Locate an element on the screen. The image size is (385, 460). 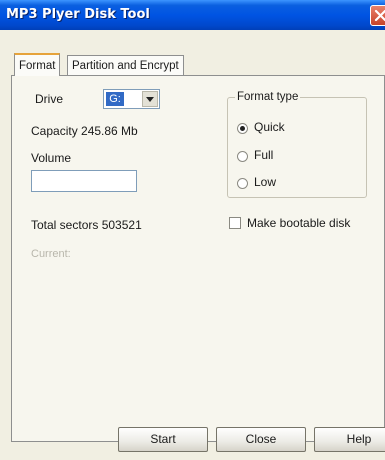
radio-full-label: Full is located at coordinates (264, 155).